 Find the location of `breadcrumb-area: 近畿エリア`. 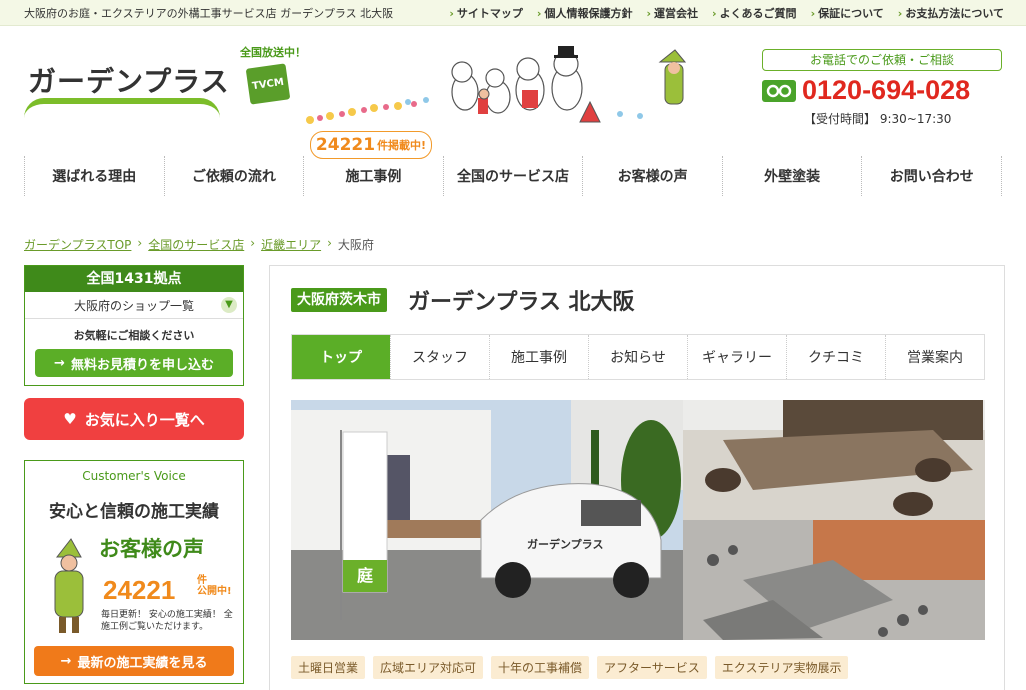

breadcrumb-area: 近畿エリア is located at coordinates (291, 244).